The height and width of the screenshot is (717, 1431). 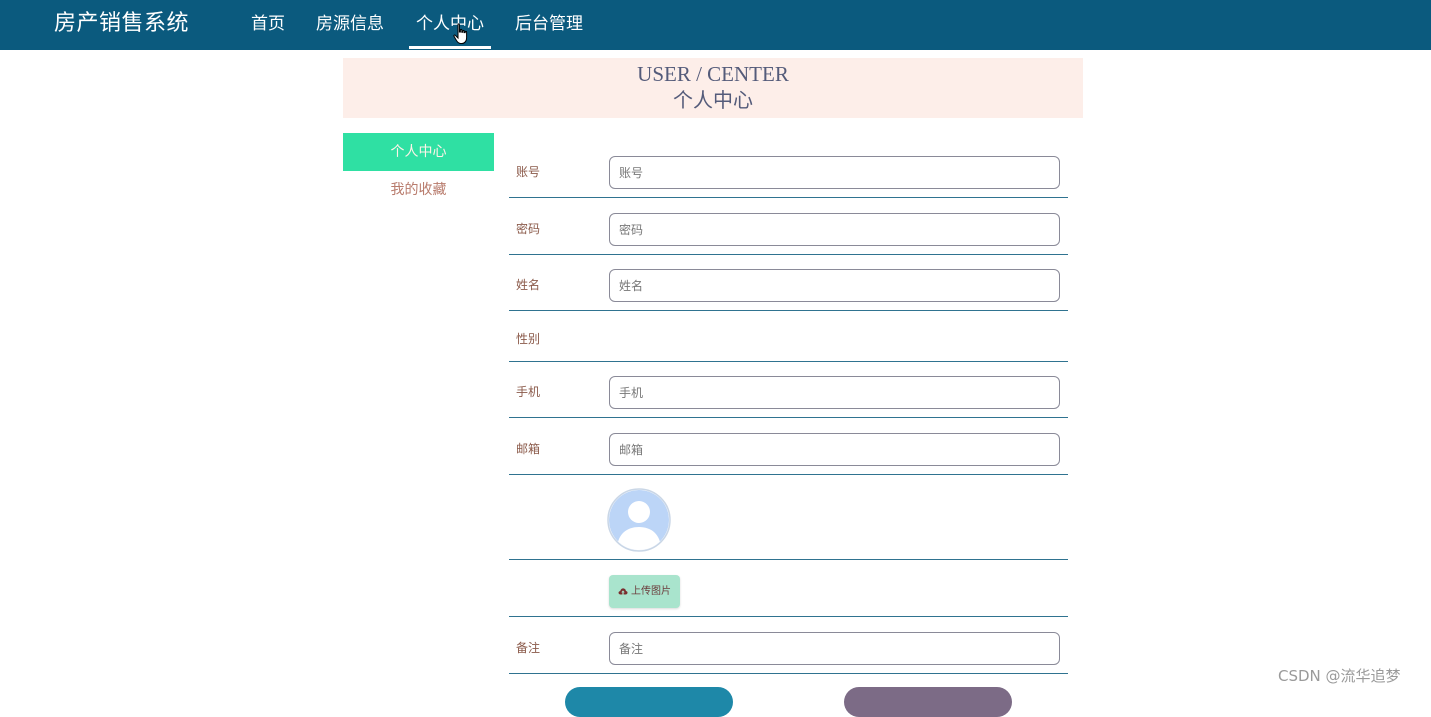 What do you see at coordinates (528, 449) in the screenshot?
I see `email-label: 邮箱` at bounding box center [528, 449].